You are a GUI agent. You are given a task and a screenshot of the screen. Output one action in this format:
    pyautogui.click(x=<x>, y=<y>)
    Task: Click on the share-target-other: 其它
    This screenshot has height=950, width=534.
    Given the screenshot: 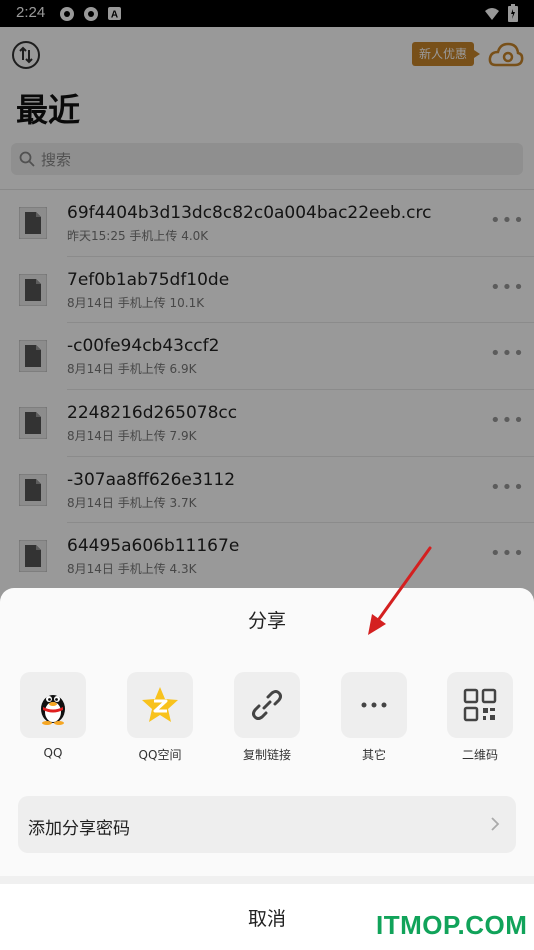 What is the action you would take?
    pyautogui.click(x=375, y=717)
    